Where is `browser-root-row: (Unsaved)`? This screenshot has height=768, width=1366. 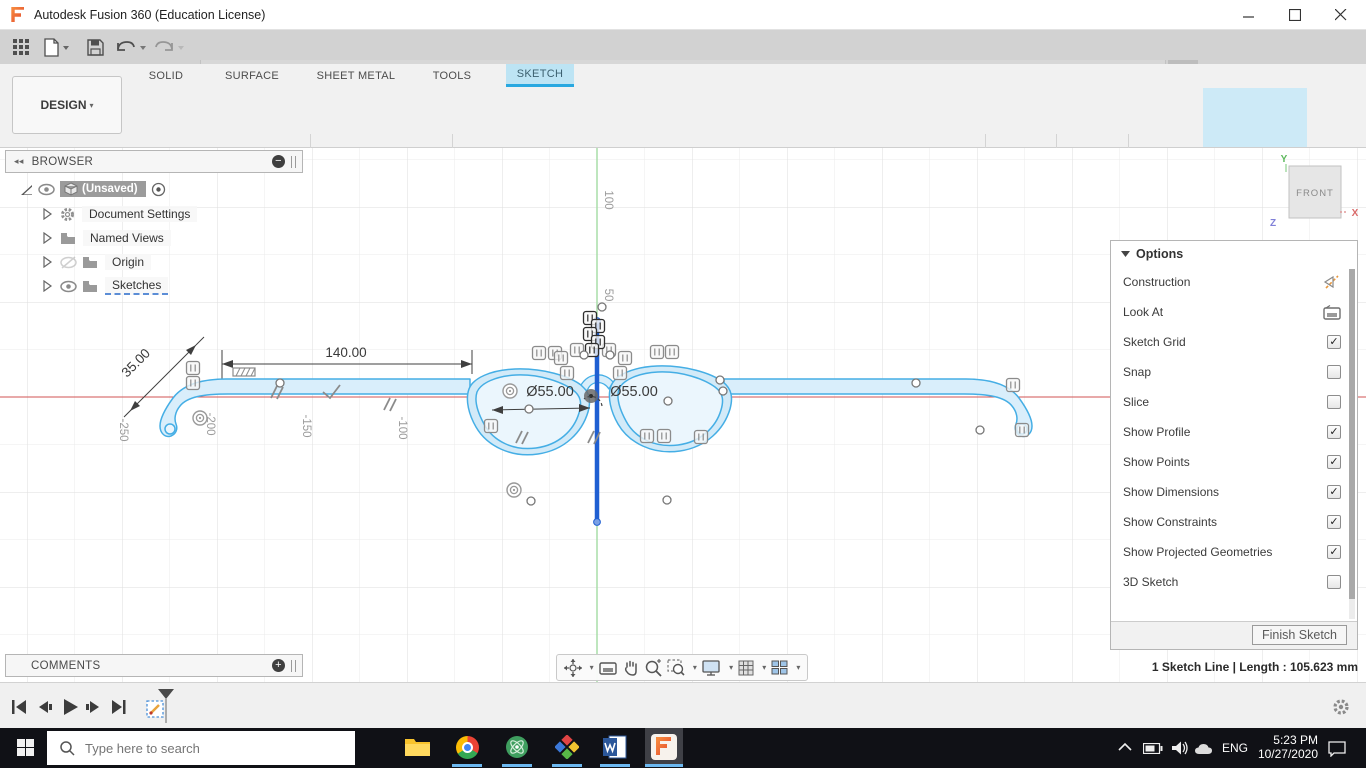
browser-root-row: (Unsaved) is located at coordinates (93, 189).